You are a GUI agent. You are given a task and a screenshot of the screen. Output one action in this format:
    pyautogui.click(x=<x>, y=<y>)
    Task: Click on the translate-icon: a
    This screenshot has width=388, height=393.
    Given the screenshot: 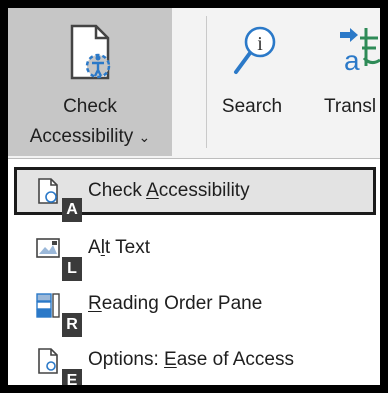 What is the action you would take?
    pyautogui.click(x=360, y=52)
    